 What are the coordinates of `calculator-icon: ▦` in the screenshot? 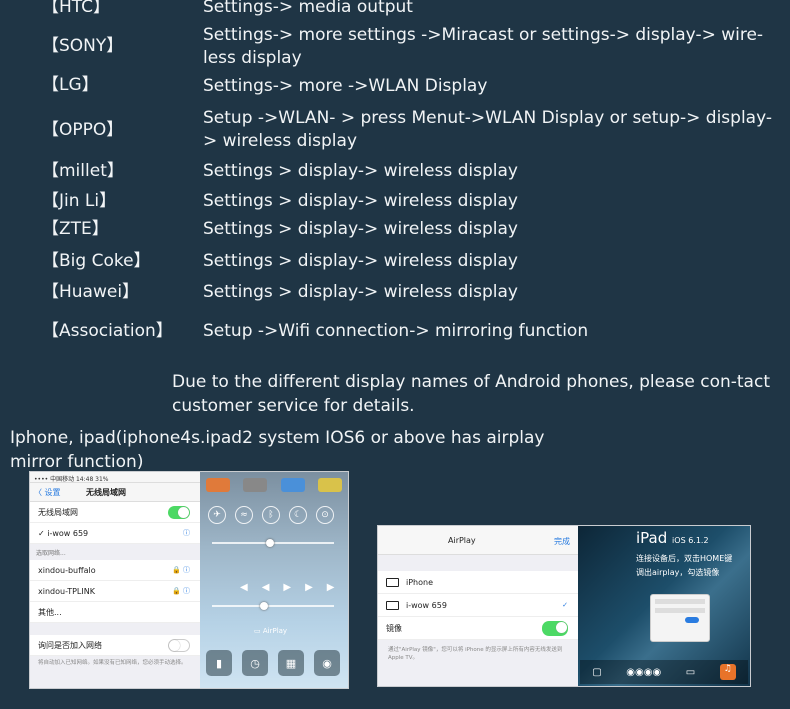 It's located at (291, 663).